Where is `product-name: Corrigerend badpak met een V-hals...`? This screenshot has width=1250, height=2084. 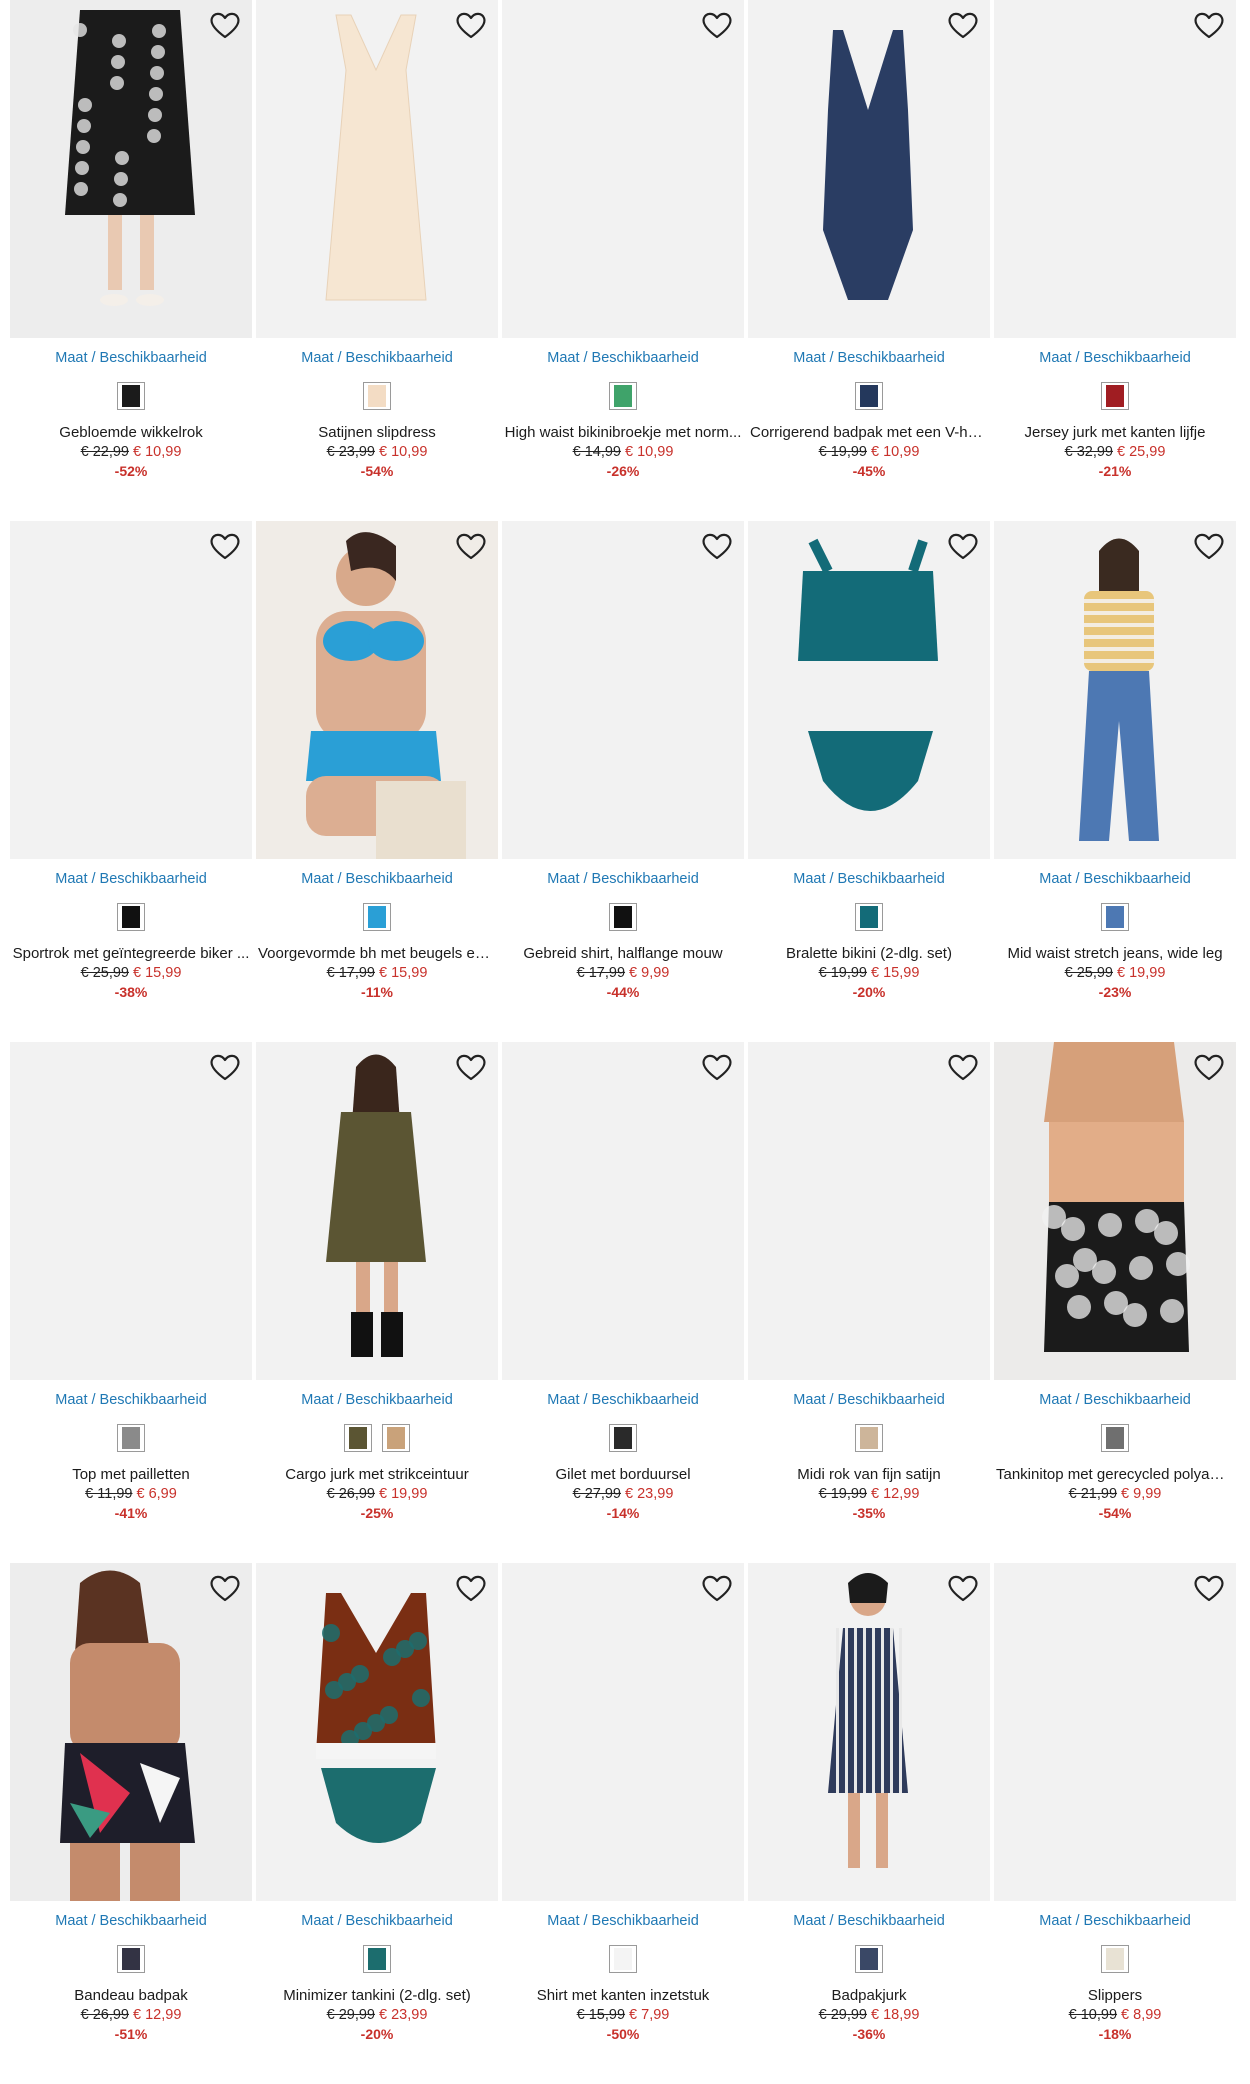
product-name: Corrigerend badpak met een V-hals... is located at coordinates (869, 432).